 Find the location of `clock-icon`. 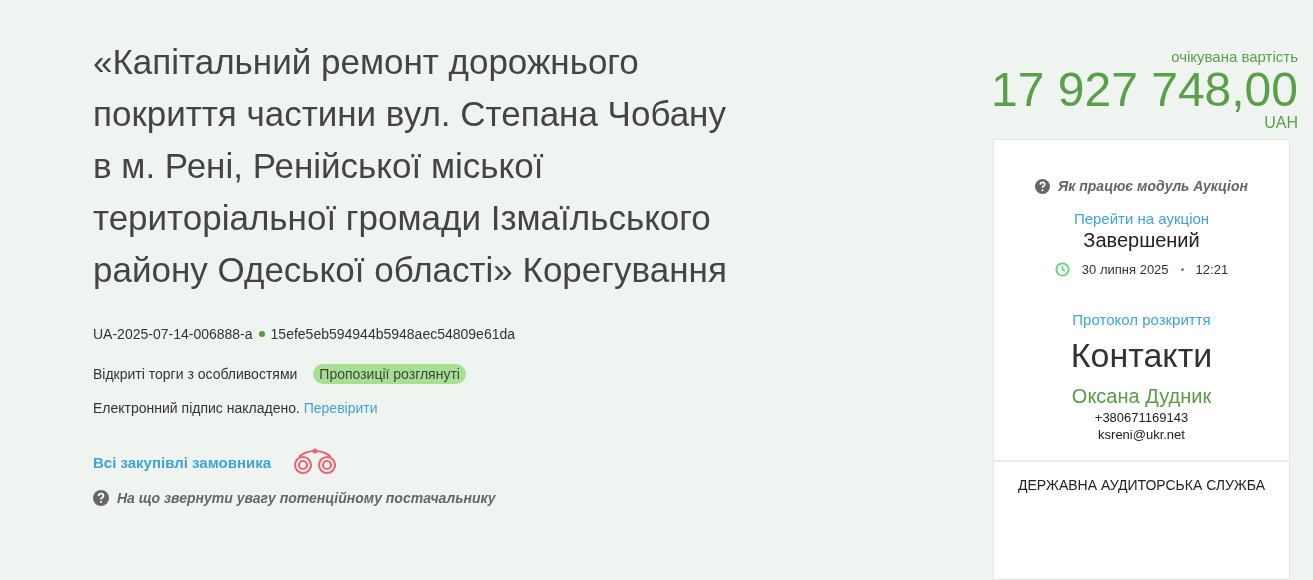

clock-icon is located at coordinates (1062, 269).